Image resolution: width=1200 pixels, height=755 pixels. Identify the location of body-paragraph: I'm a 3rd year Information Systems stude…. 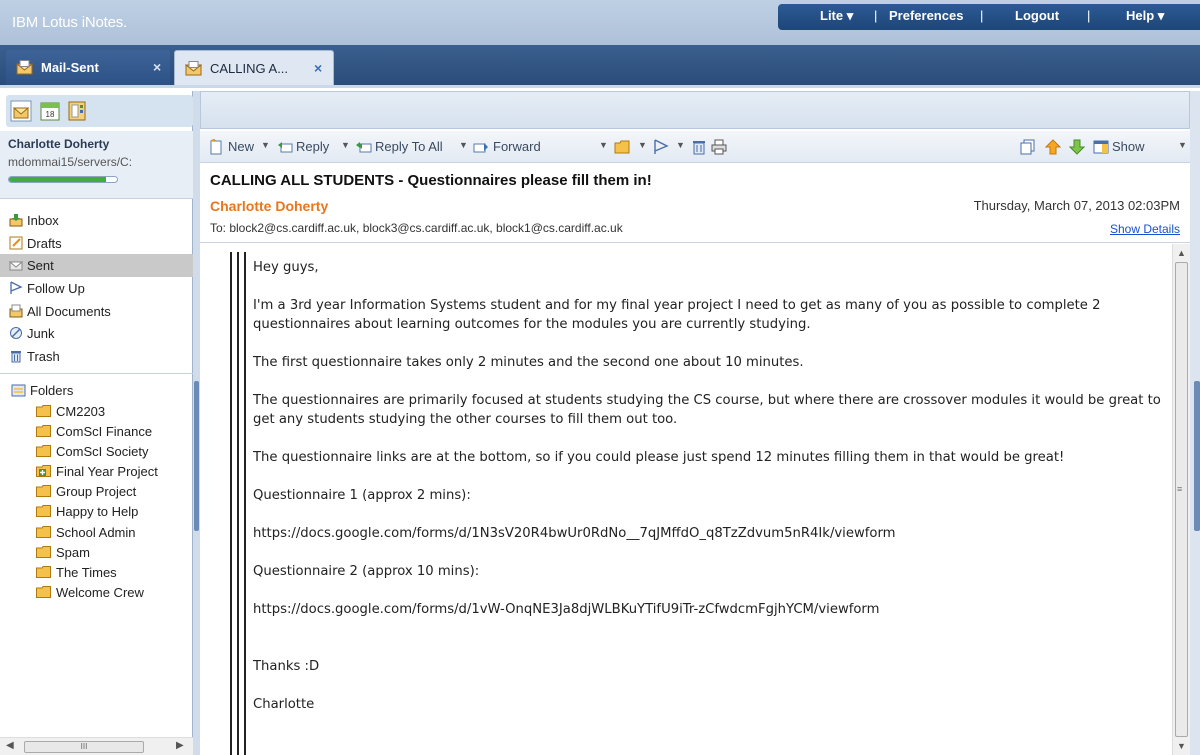
(677, 315).